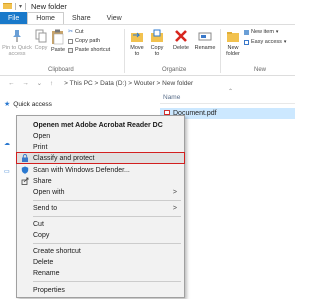 This screenshot has height=299, width=320. I want to click on menu-item-label: Properties, so click(49, 290).